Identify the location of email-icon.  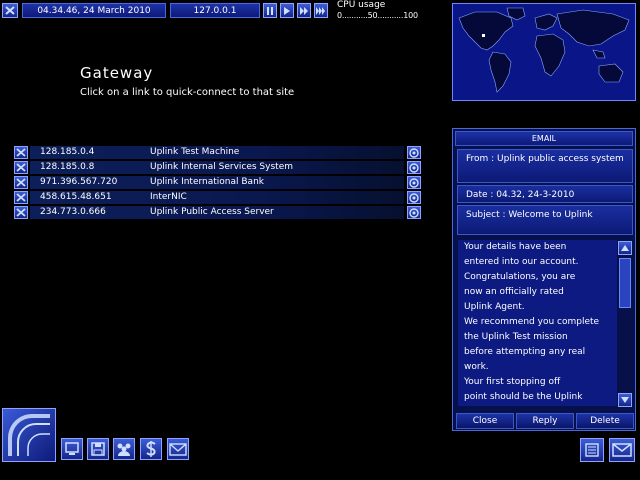
(622, 450).